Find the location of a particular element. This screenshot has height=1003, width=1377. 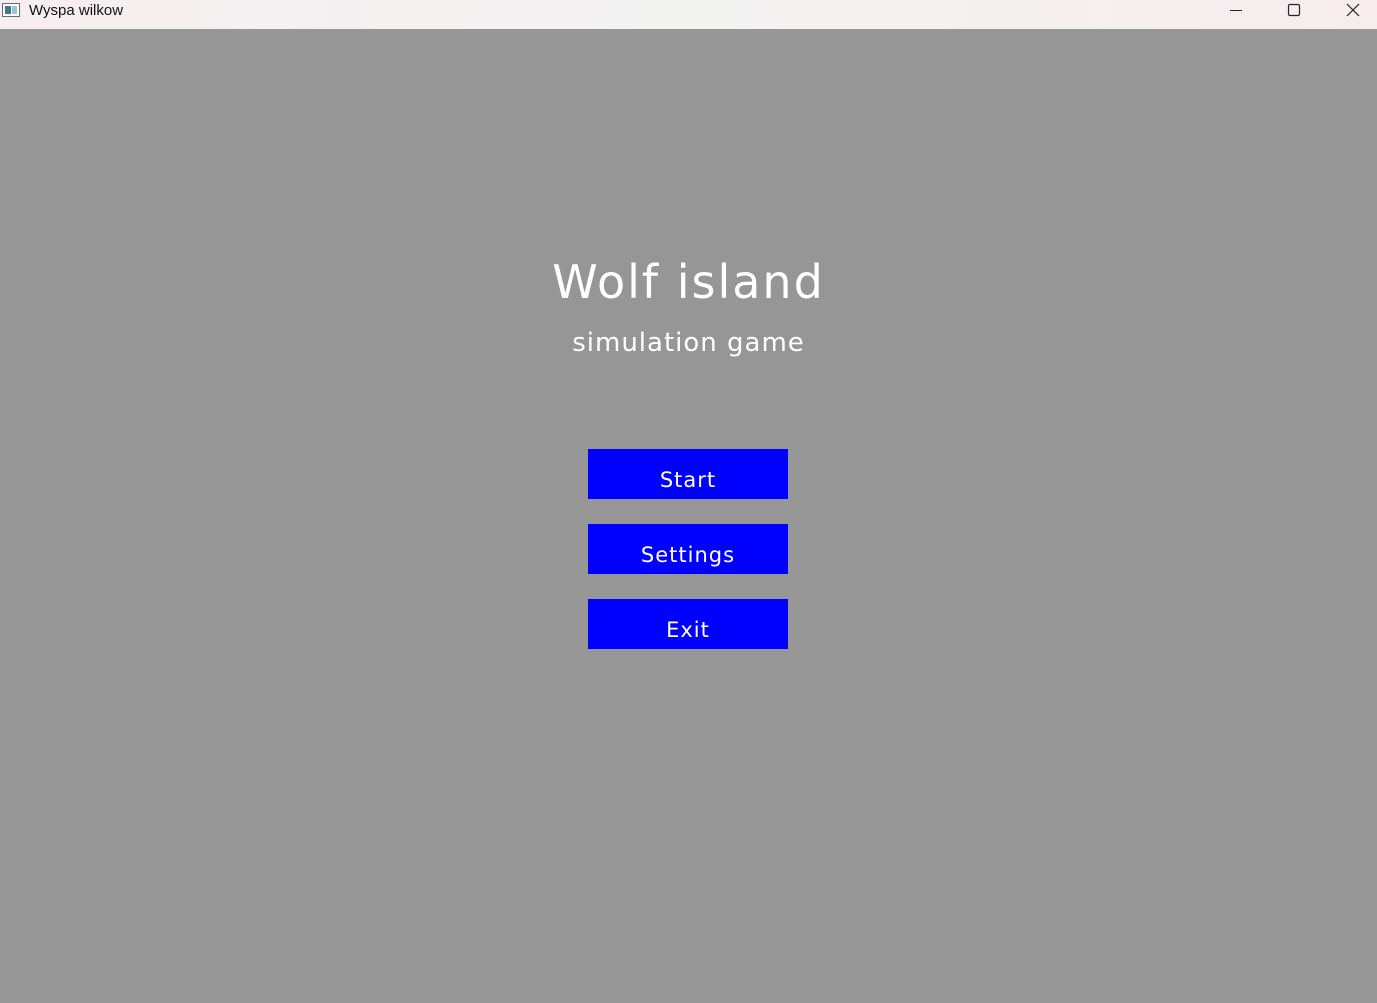

maximize-icon is located at coordinates (1294, 10).